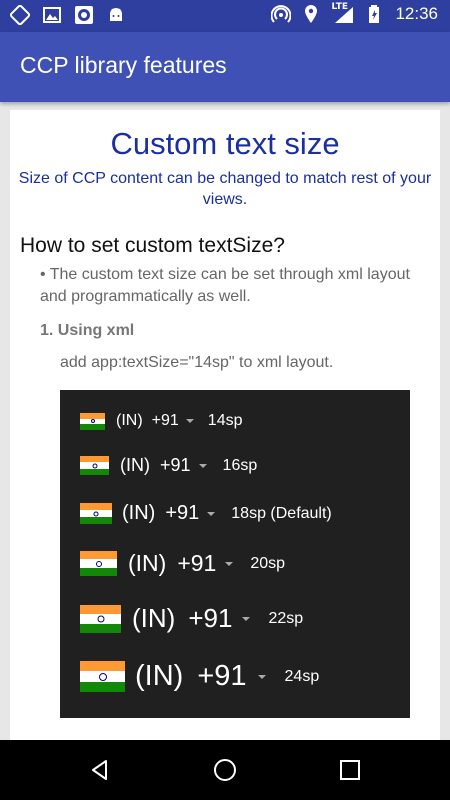 This screenshot has width=450, height=800. I want to click on home-button, so click(225, 770).